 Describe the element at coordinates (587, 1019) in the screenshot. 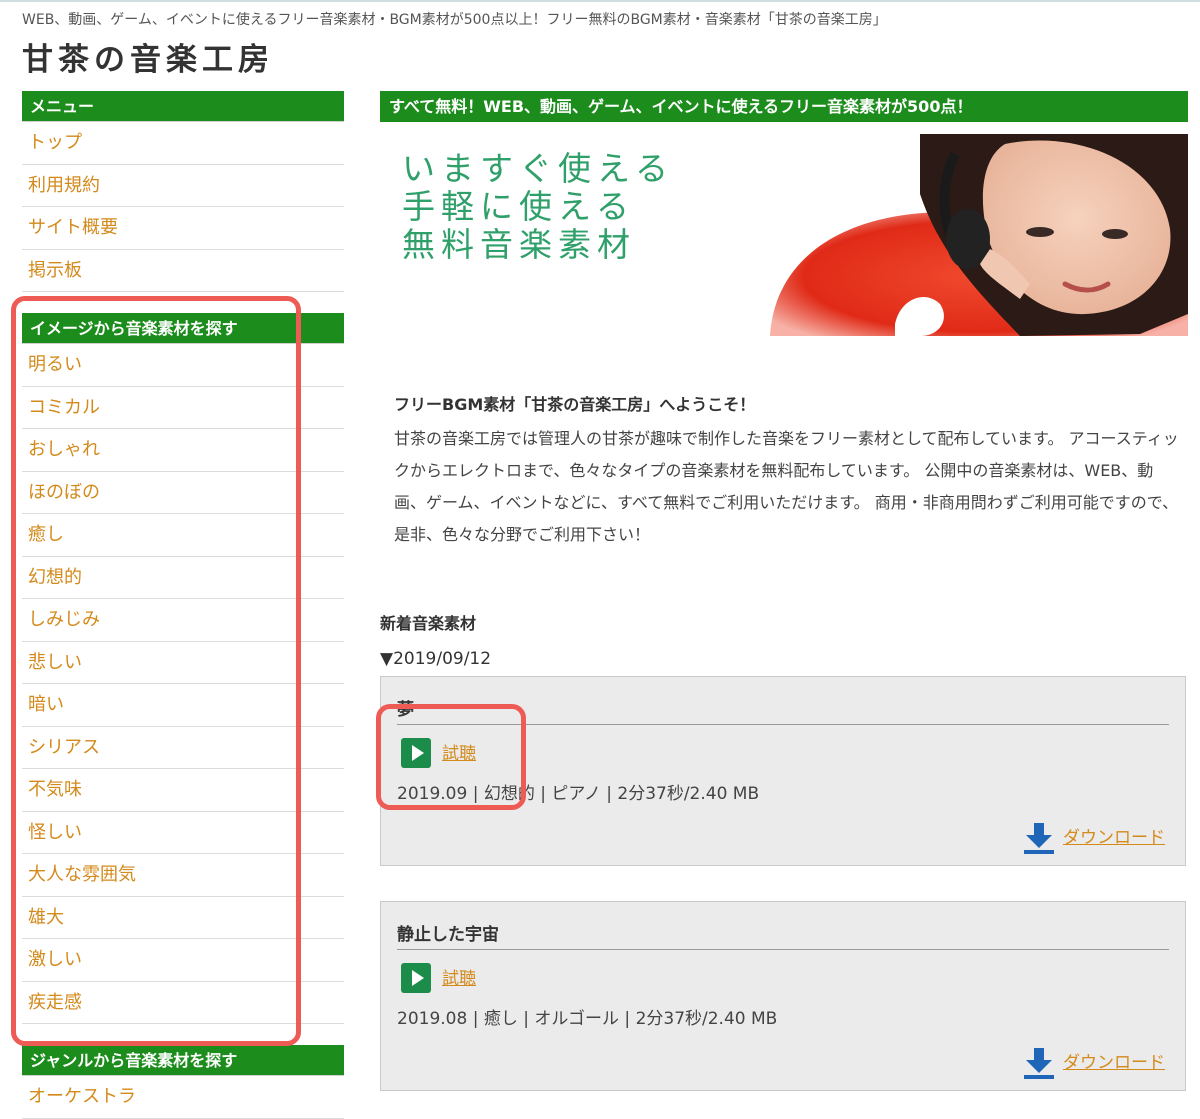

I see `track-meta: 2019.08 | 癒し | オルゴール | 2分37秒/2.40 MB` at that location.